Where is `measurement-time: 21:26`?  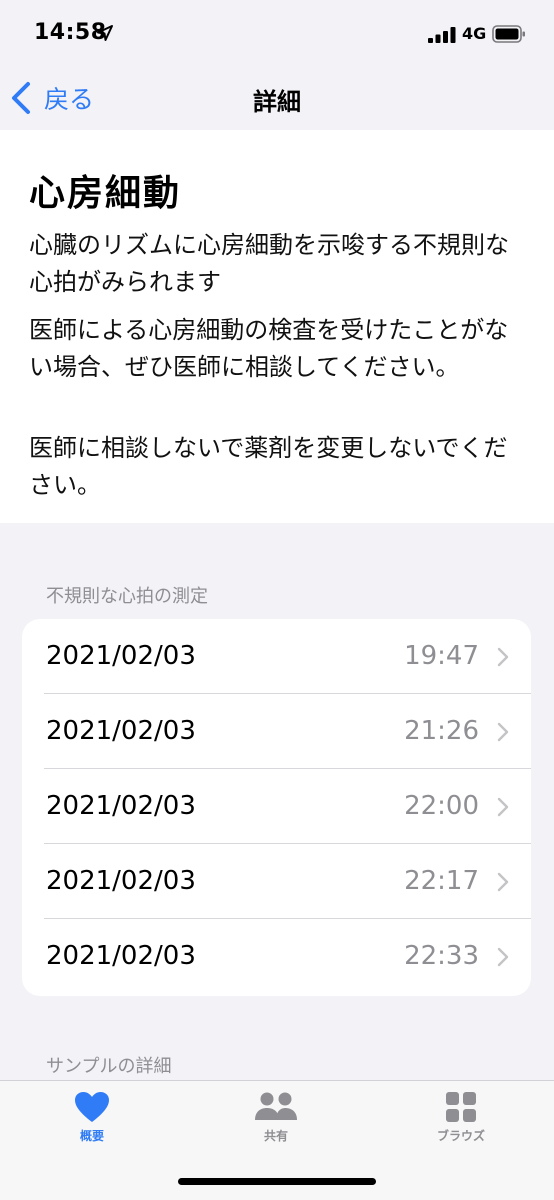
measurement-time: 21:26 is located at coordinates (441, 731).